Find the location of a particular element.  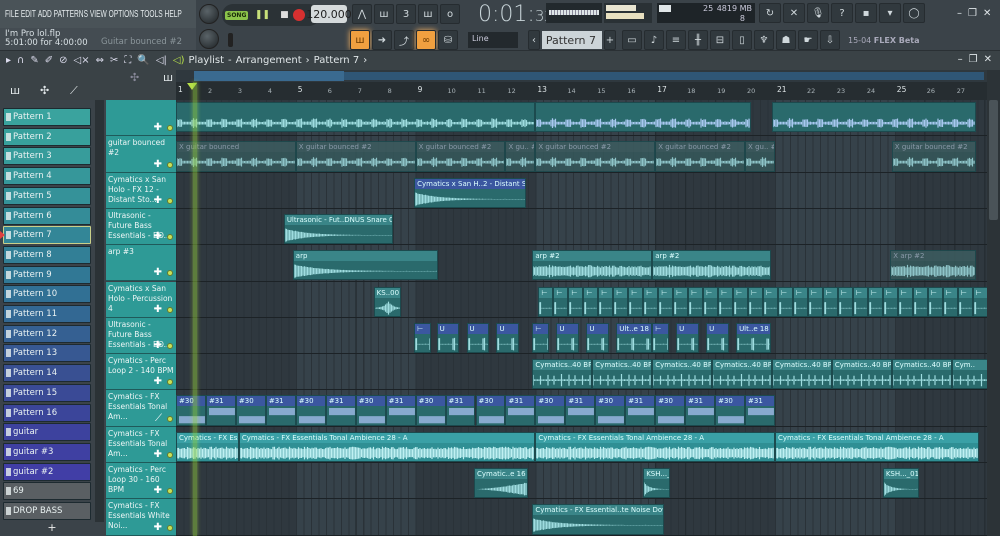

track-header: Cymatics - FX Essentials Tonal Am... ⟋ is located at coordinates (141, 408).